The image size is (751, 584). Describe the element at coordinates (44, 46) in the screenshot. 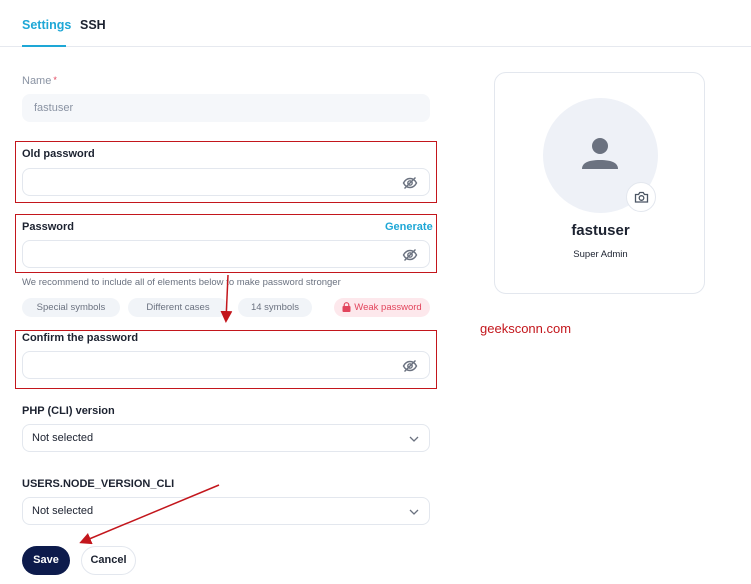

I see `active-tab-indicator` at that location.